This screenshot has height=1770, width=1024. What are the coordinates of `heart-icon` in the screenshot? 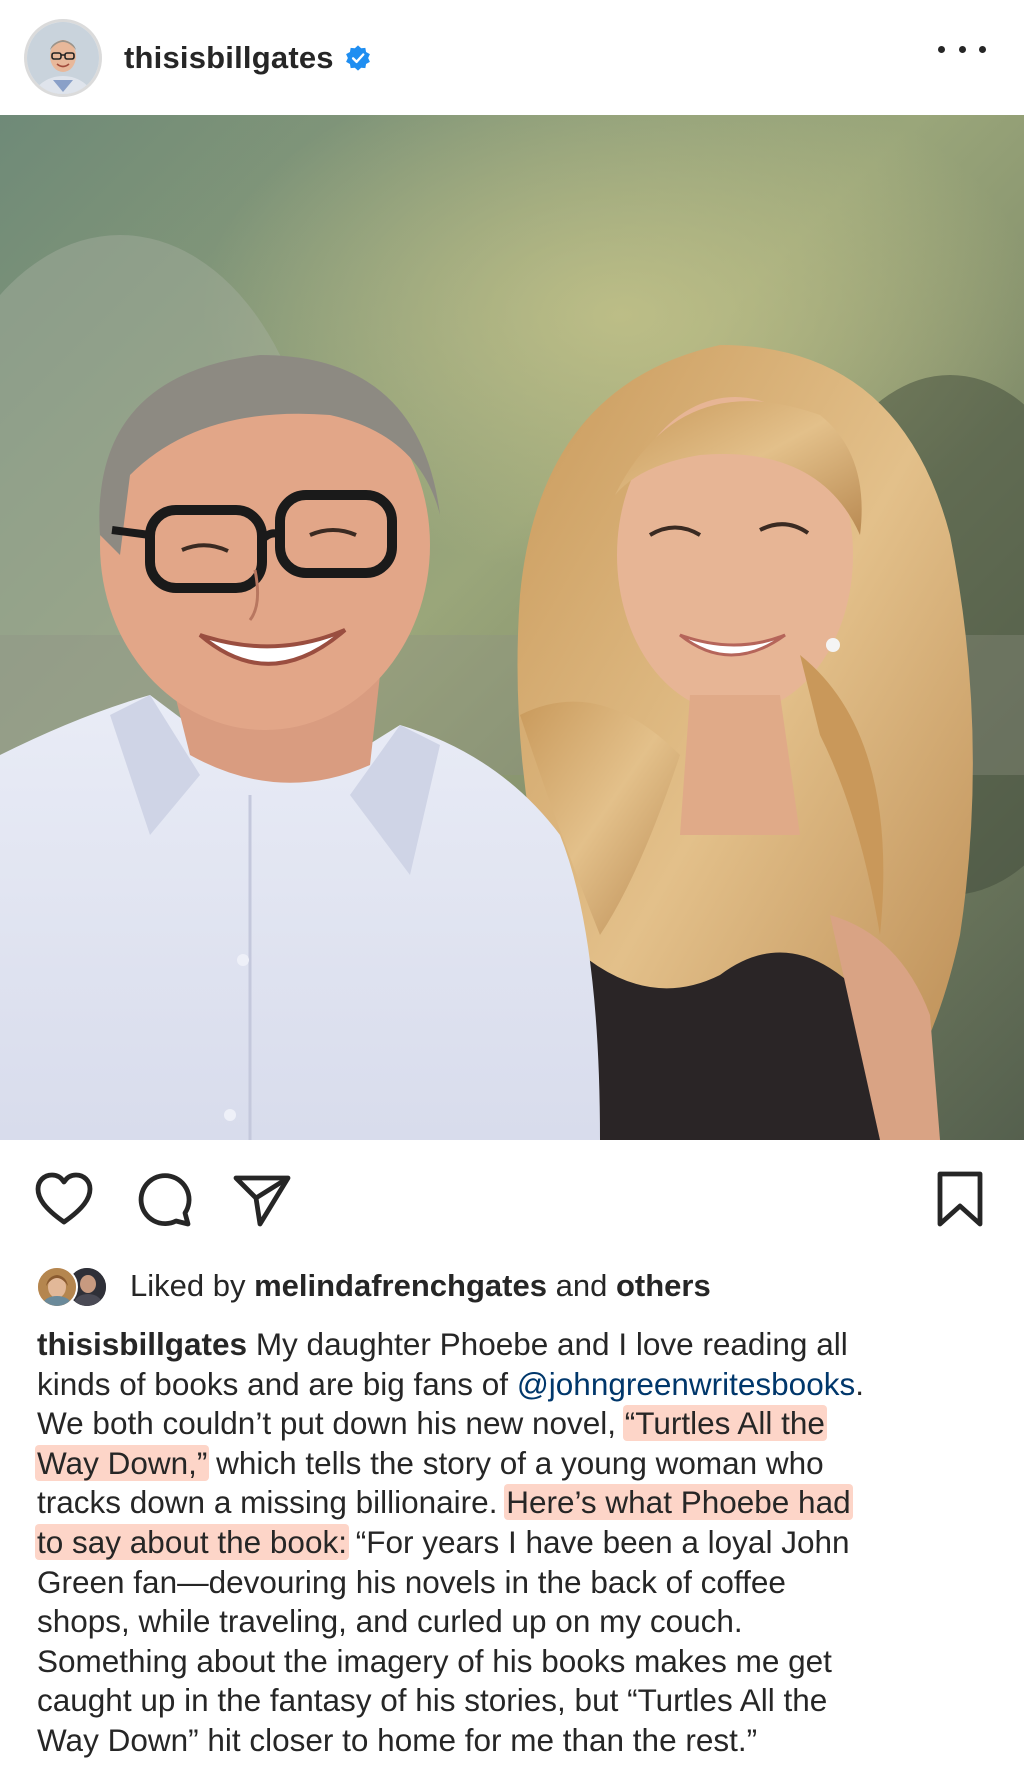 It's located at (64, 1200).